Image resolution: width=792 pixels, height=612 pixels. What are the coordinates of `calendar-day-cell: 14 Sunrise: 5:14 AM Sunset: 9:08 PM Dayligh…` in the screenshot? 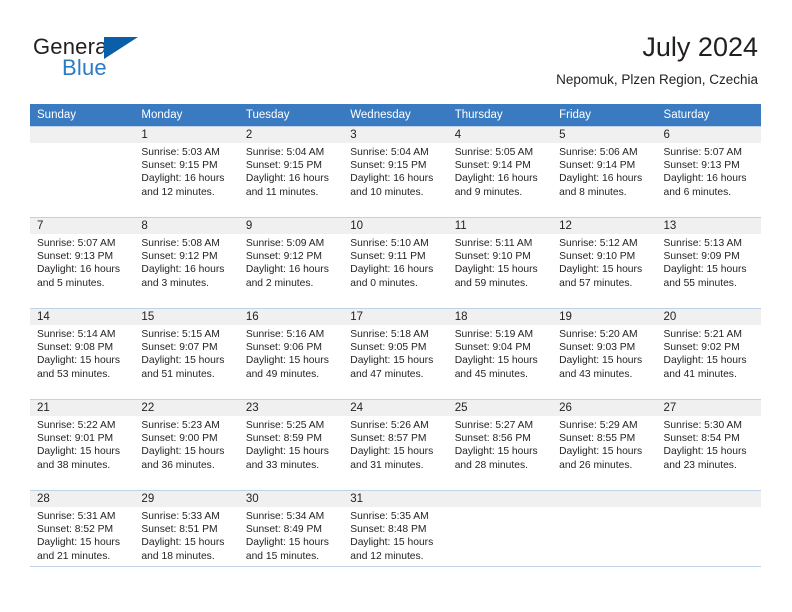 It's located at (82, 354).